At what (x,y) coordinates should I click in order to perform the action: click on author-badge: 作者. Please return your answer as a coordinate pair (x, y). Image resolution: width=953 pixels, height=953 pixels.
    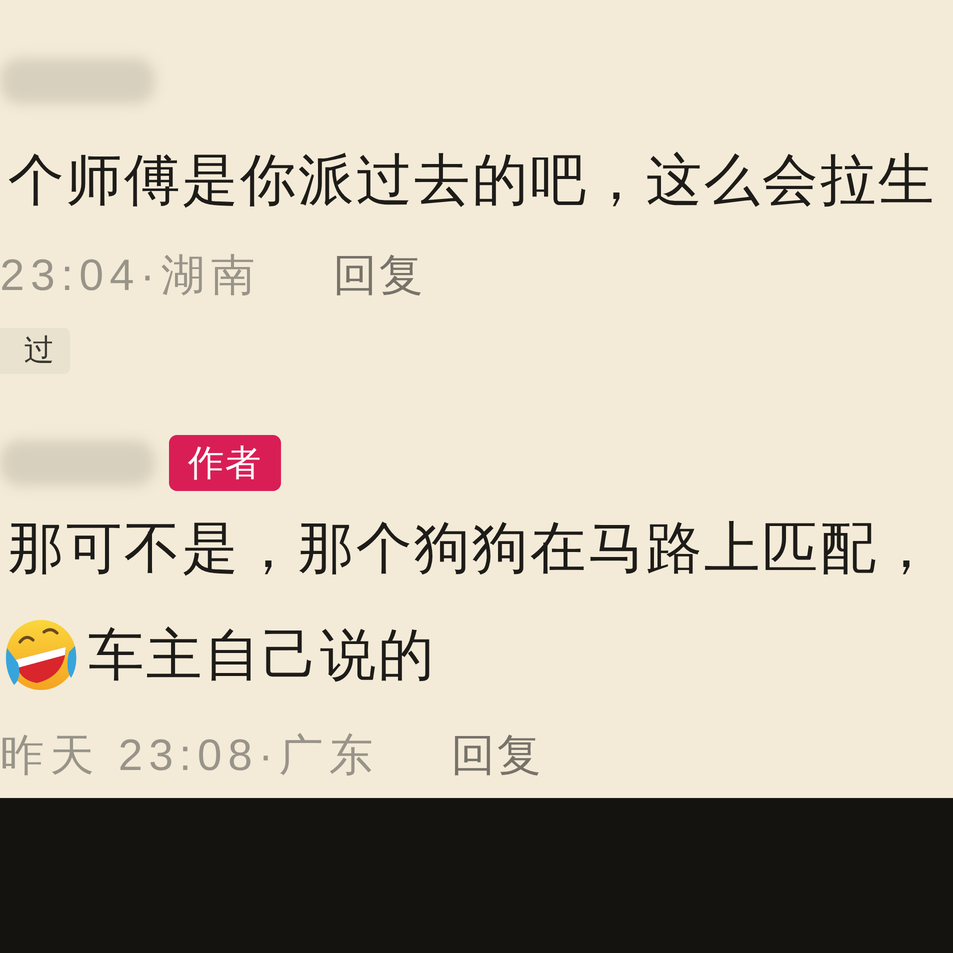
    Looking at the image, I should click on (225, 463).